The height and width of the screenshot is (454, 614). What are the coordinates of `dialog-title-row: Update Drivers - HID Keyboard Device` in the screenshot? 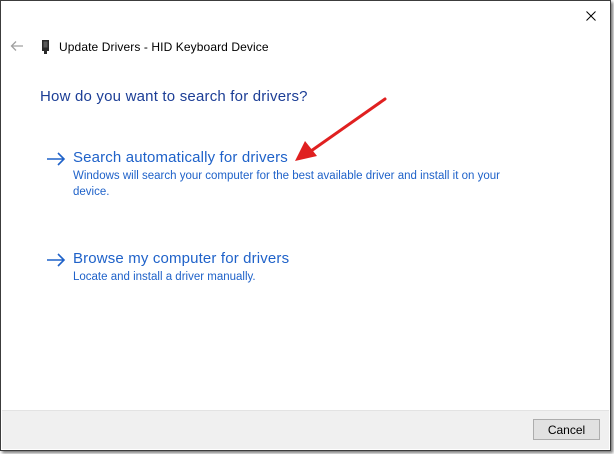 It's located at (155, 47).